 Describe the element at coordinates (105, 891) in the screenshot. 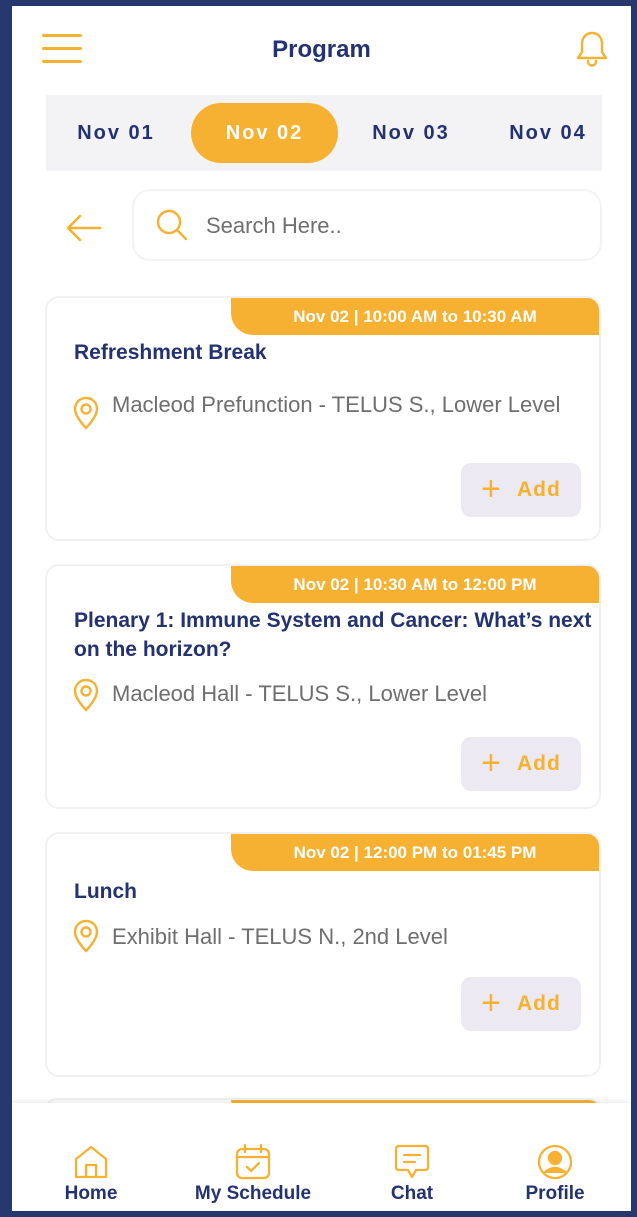

I see `session-title: Lunch` at that location.